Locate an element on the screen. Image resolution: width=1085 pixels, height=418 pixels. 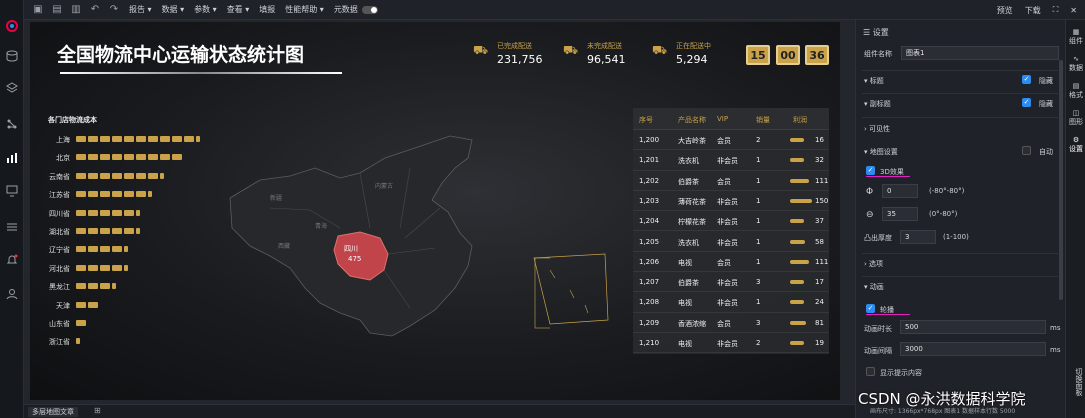
table-cell: 1,200 is located at coordinates (649, 140).